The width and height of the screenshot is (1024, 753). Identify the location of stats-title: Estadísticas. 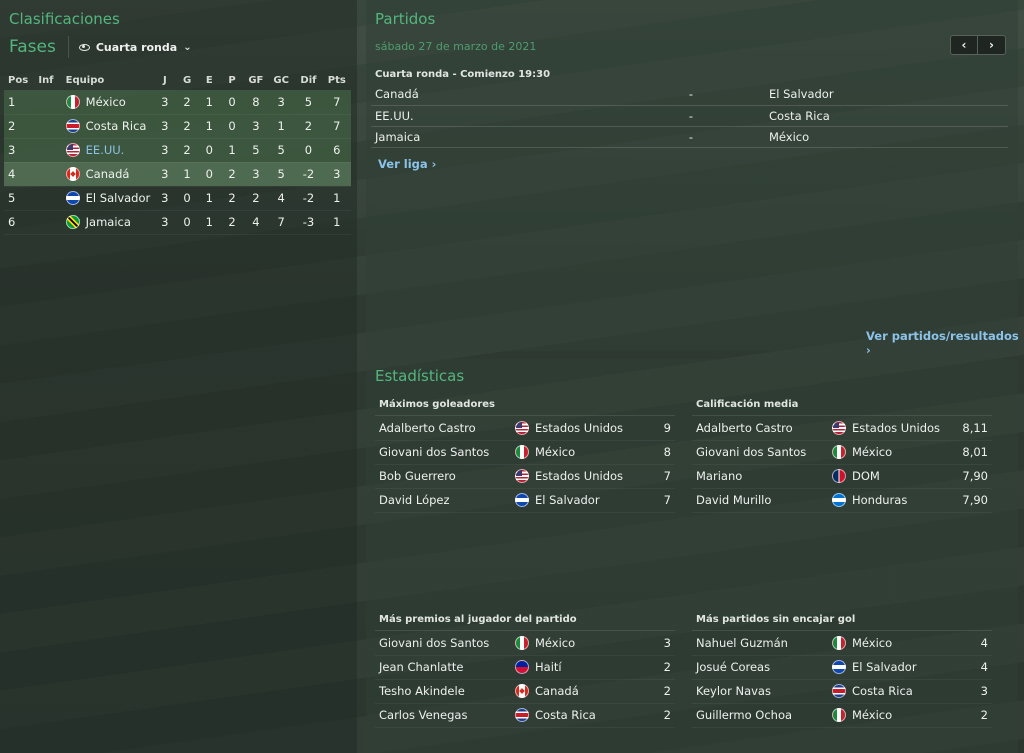
(420, 376).